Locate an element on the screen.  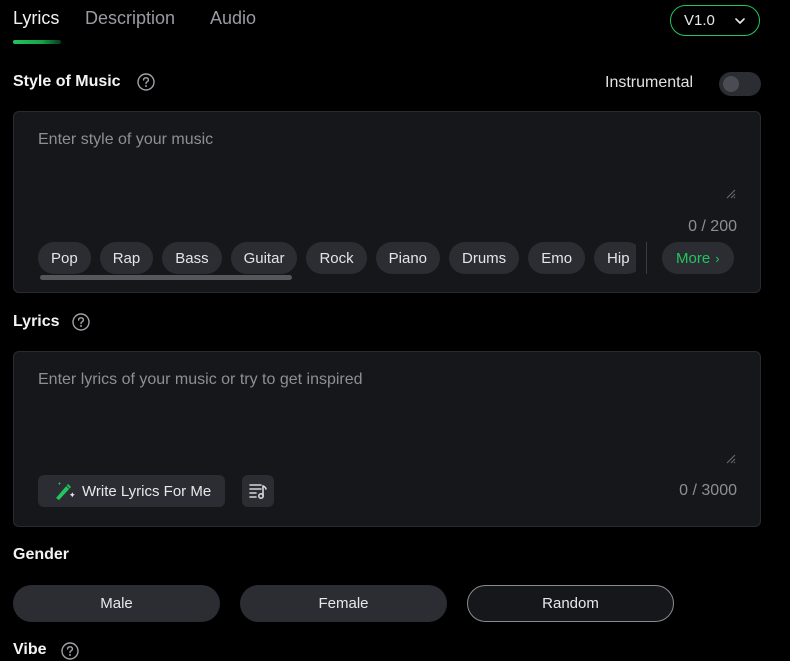
style-char-counter: 0 / 200 is located at coordinates (712, 226).